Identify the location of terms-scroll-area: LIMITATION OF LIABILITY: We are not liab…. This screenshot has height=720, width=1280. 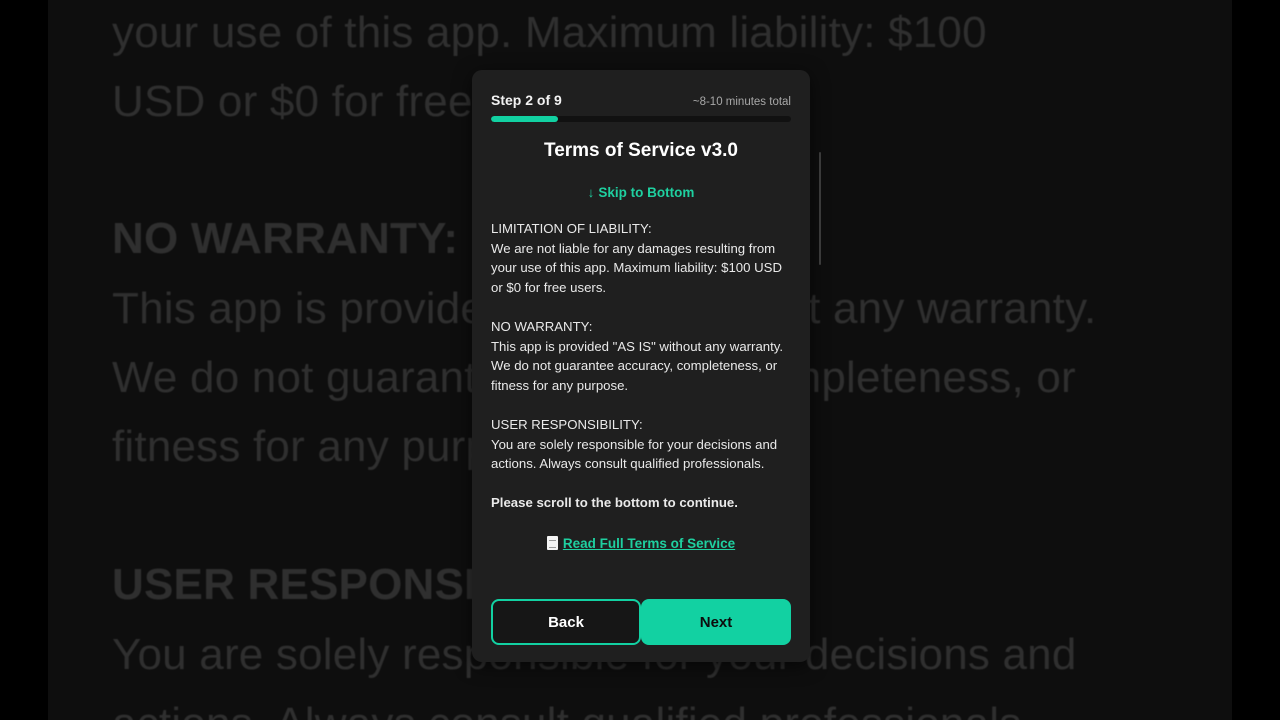
(641, 384).